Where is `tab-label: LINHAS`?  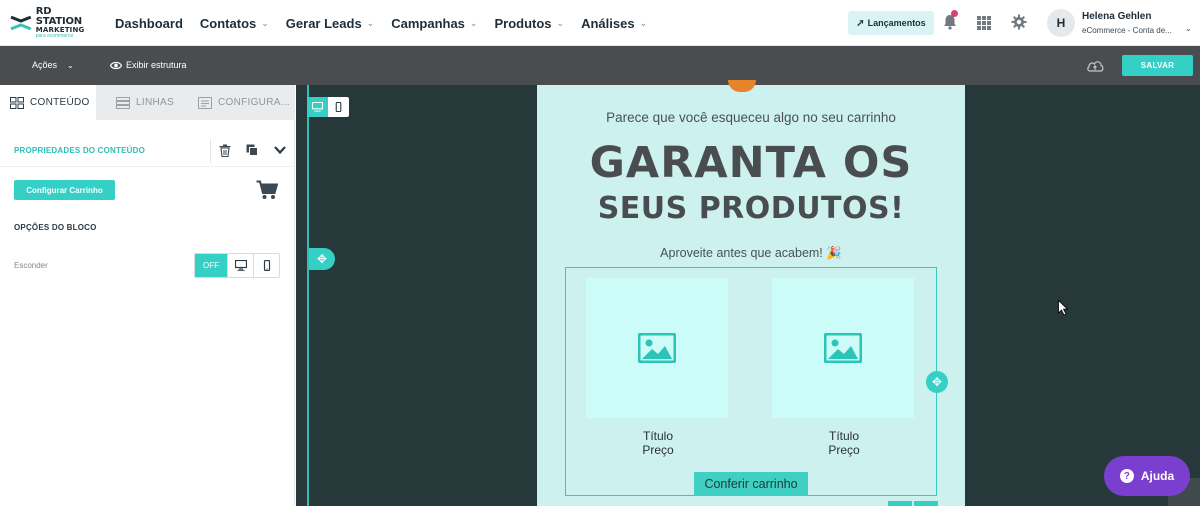
tab-label: LINHAS is located at coordinates (155, 102).